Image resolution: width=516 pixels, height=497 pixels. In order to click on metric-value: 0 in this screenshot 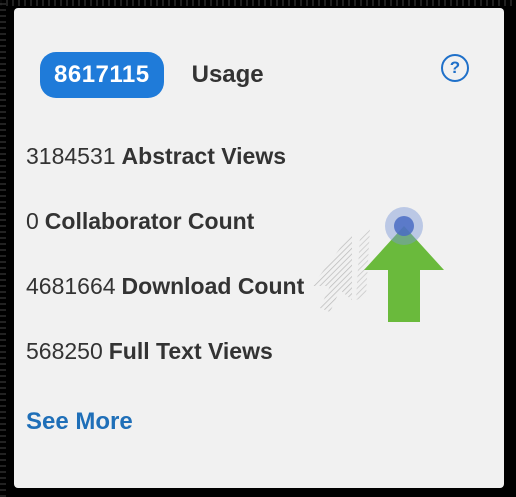, I will do `click(32, 221)`.